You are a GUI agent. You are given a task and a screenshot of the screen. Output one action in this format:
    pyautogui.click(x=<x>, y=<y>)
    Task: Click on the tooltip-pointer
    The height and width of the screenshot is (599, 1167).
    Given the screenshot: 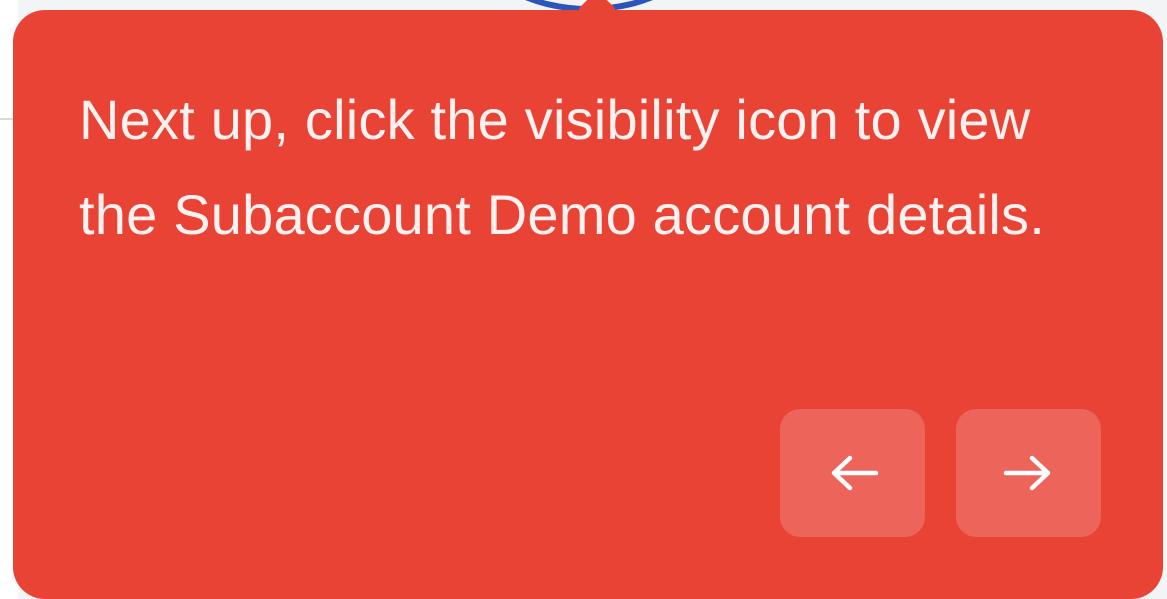 What is the action you would take?
    pyautogui.click(x=597, y=15)
    